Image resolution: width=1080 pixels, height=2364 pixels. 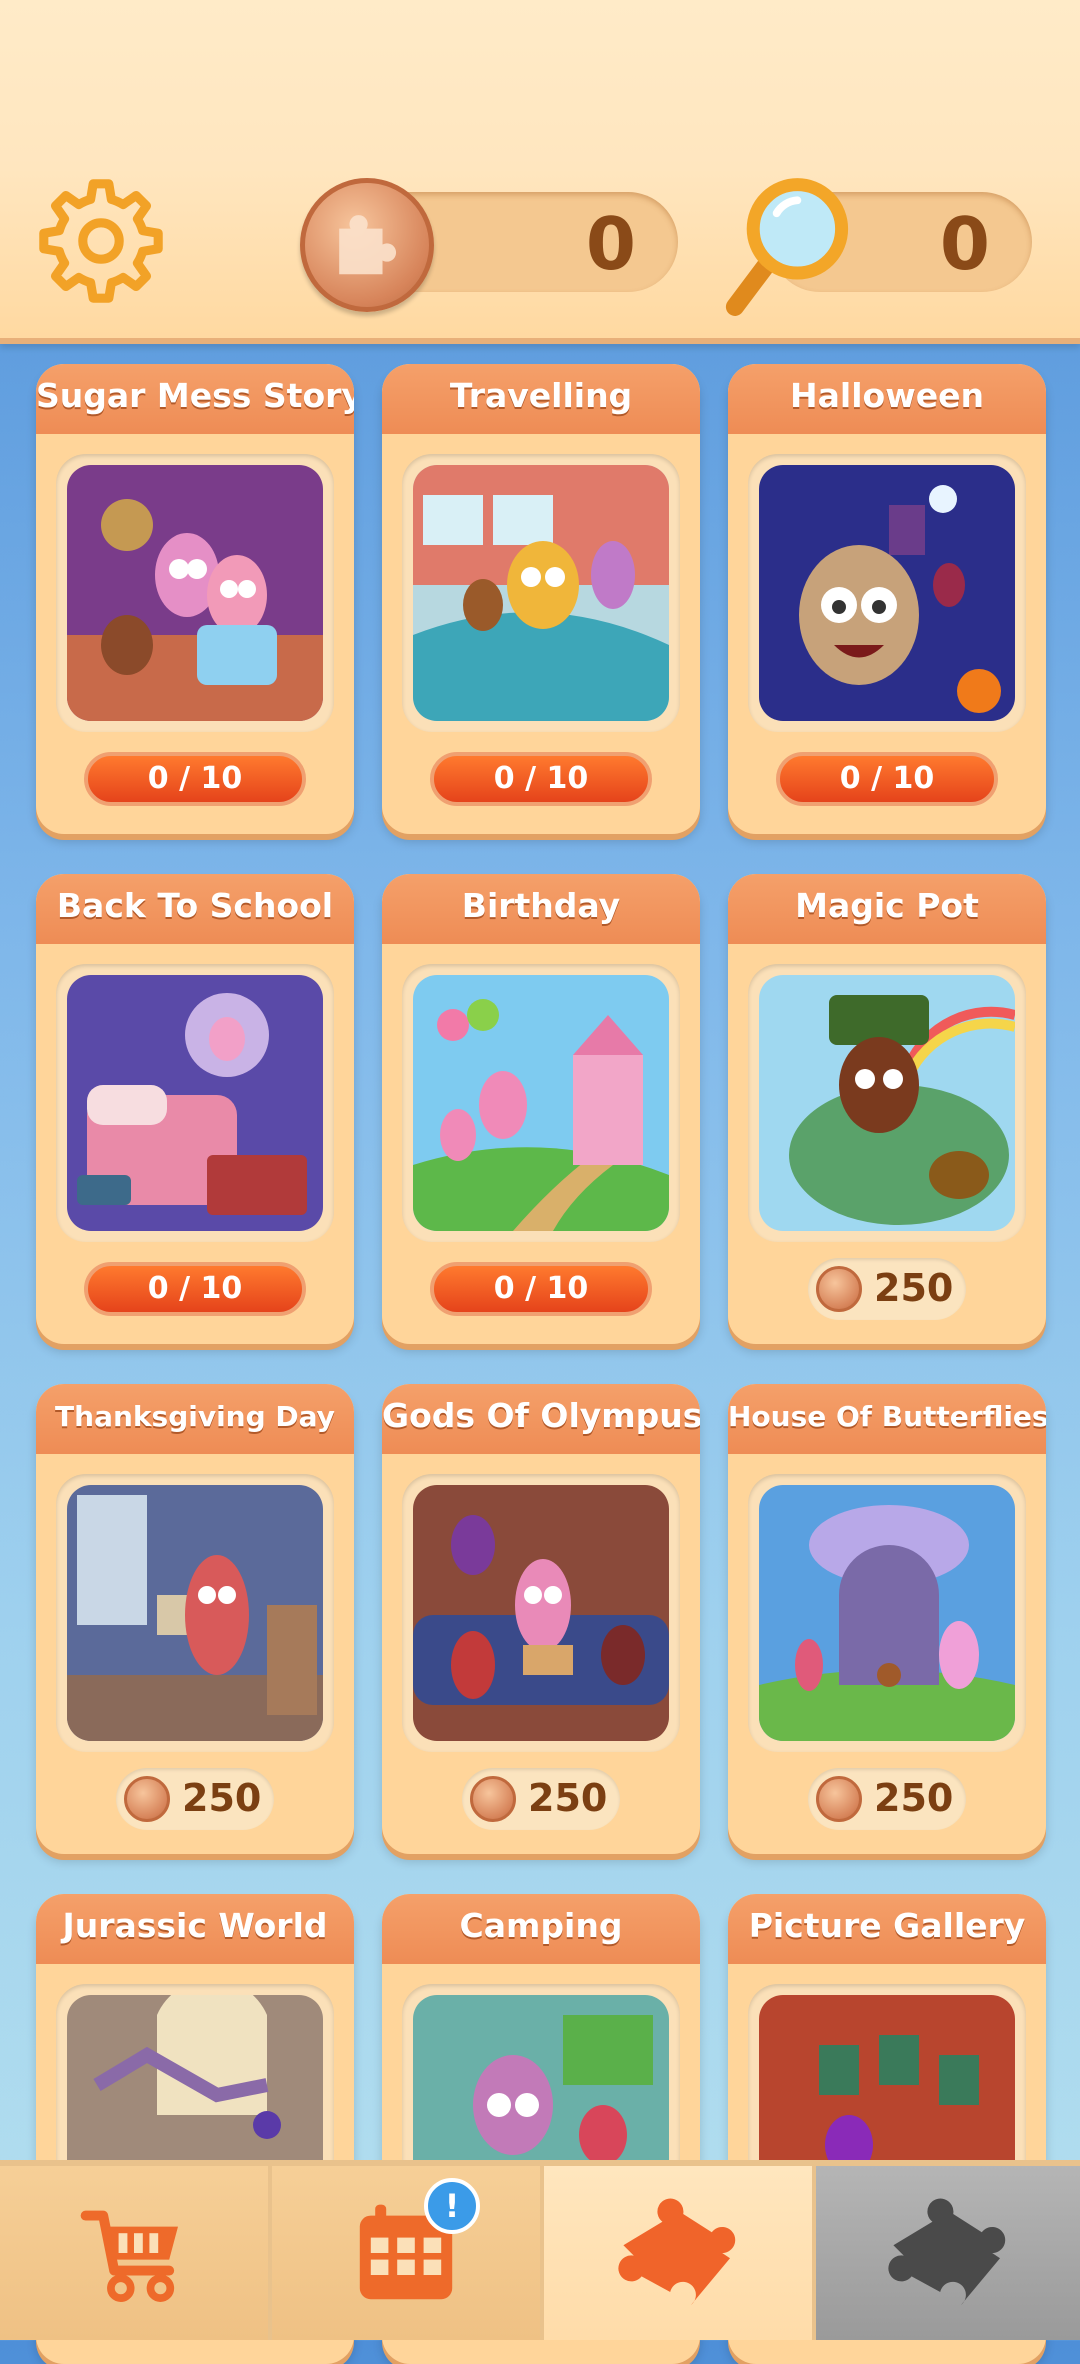 I want to click on puzzle-coin-icon, so click(x=367, y=245).